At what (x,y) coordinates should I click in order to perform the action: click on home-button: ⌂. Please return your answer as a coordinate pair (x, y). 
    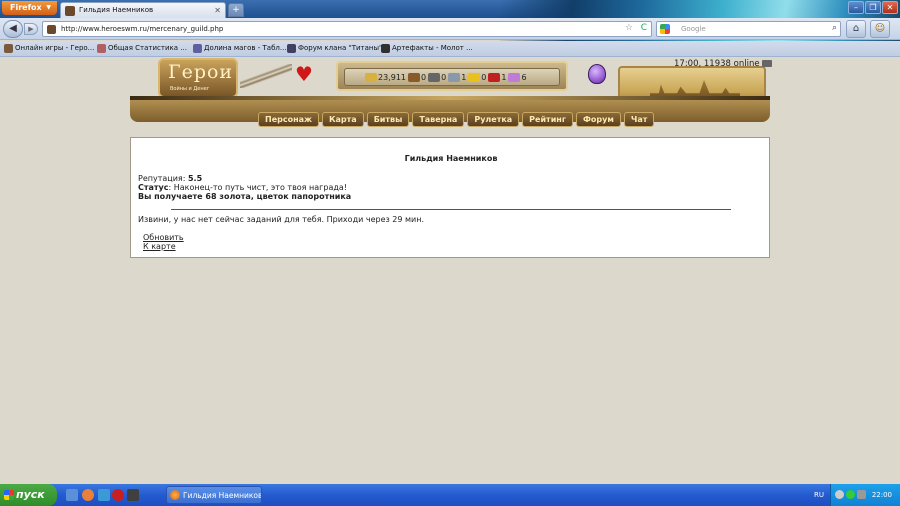
    Looking at the image, I should click on (856, 29).